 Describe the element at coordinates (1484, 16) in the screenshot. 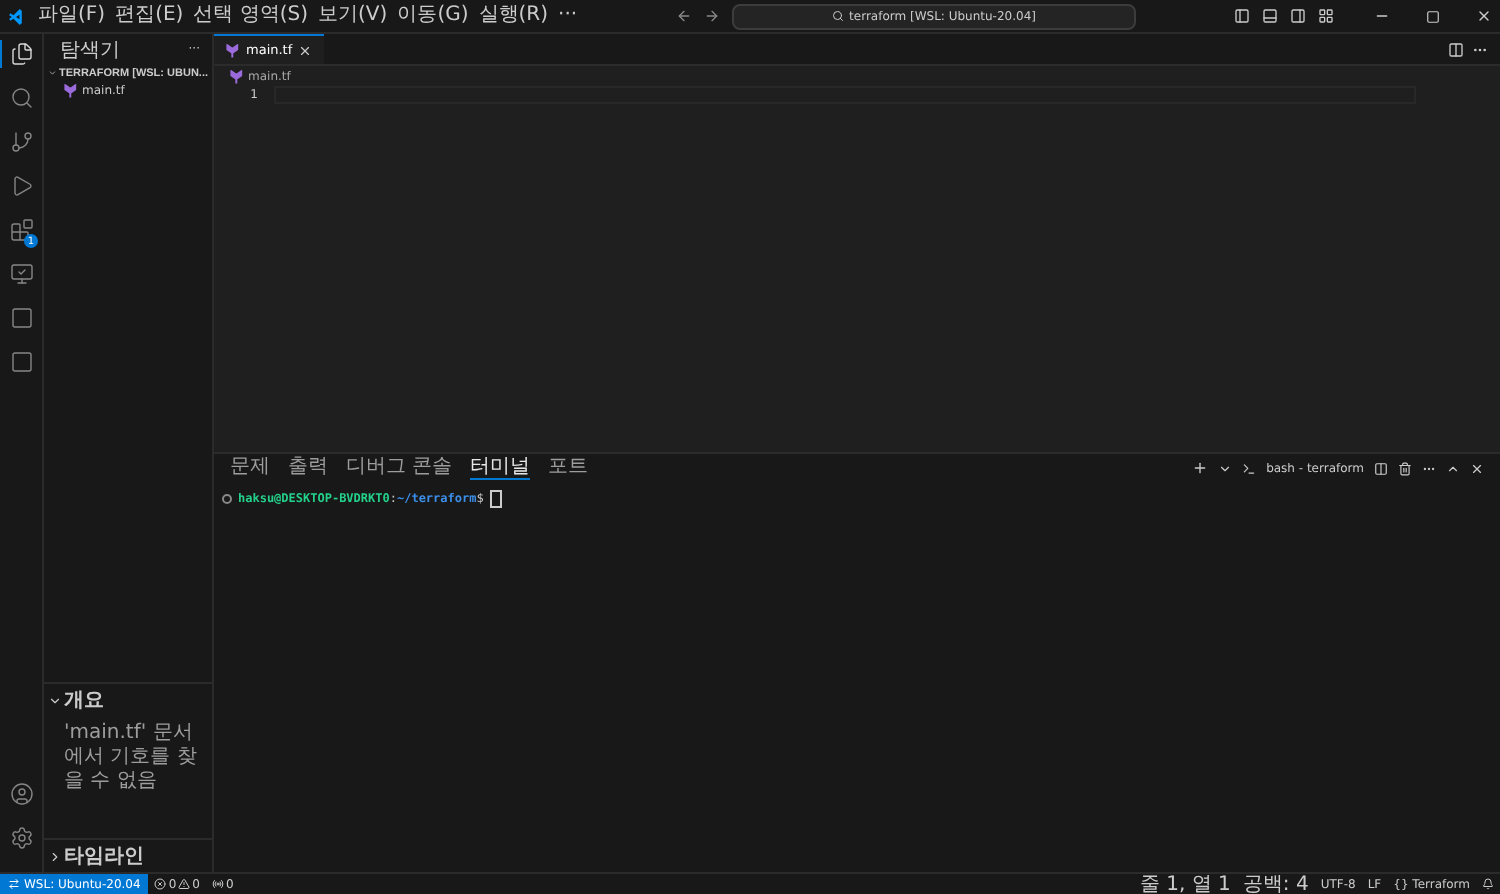

I see `close-icon` at that location.